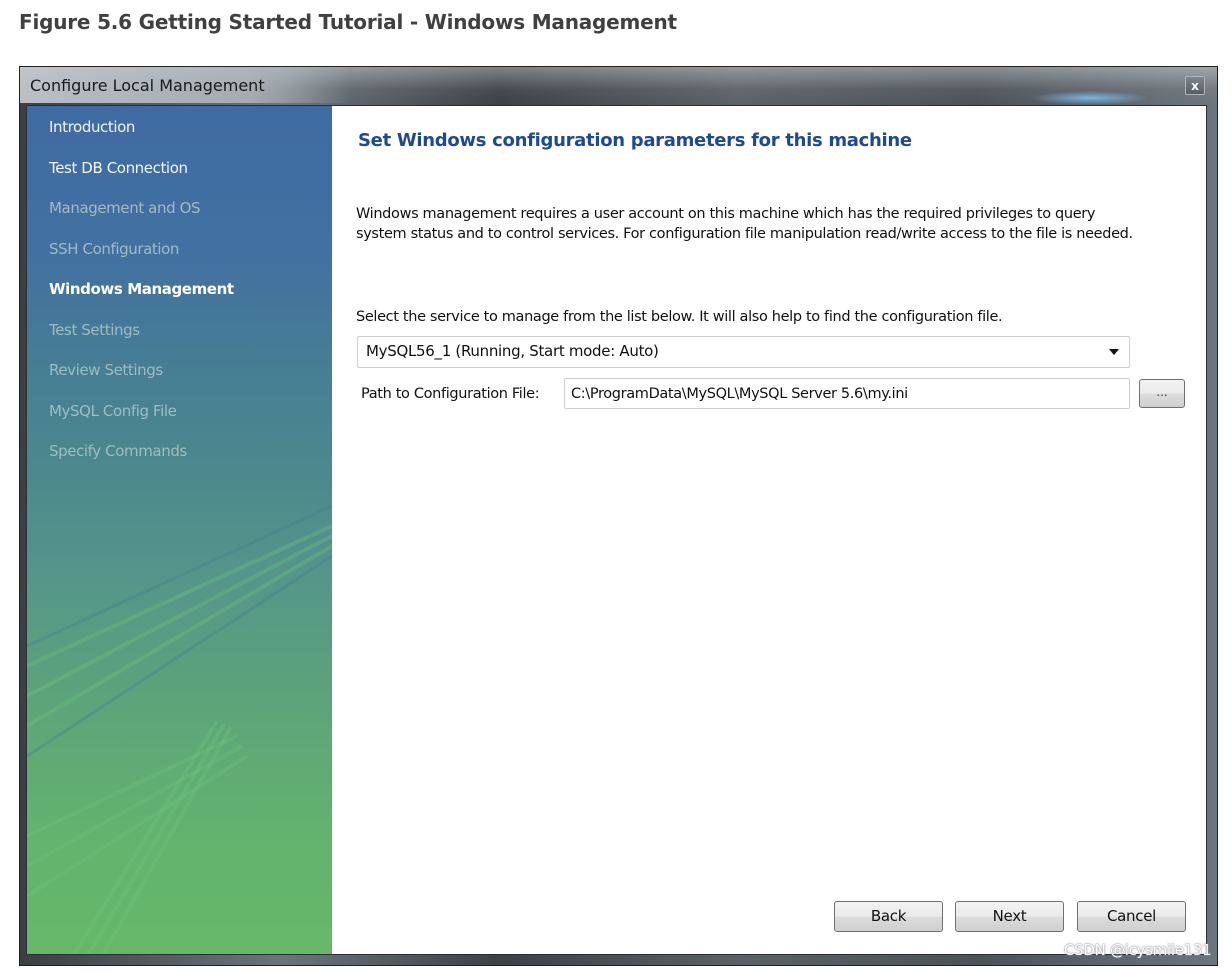  Describe the element at coordinates (512, 351) in the screenshot. I see `service-dropdown-value: MySQL56_1 (Running, Start mode: Auto)` at that location.